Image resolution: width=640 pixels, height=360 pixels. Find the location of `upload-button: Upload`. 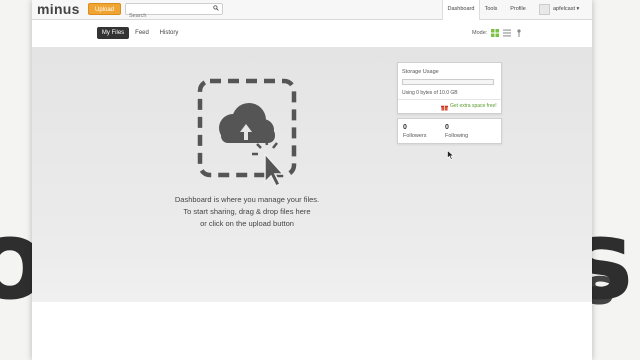

upload-button: Upload is located at coordinates (104, 9).